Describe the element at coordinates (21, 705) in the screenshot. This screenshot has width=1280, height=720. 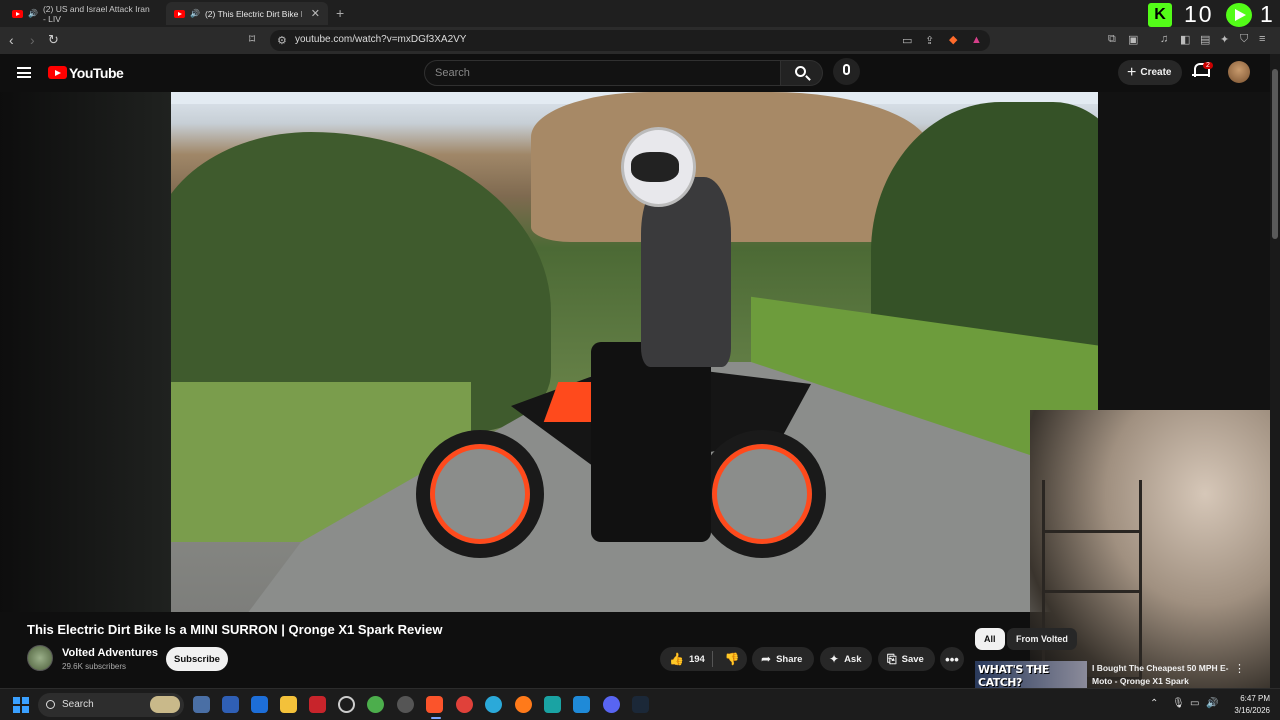
I see `windows-start-icon` at that location.